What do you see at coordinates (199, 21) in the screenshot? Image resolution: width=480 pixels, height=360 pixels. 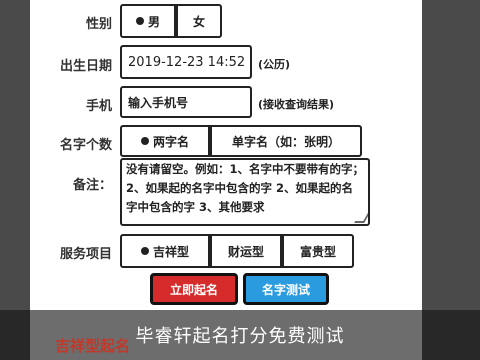 I see `gender-option-female: 女` at bounding box center [199, 21].